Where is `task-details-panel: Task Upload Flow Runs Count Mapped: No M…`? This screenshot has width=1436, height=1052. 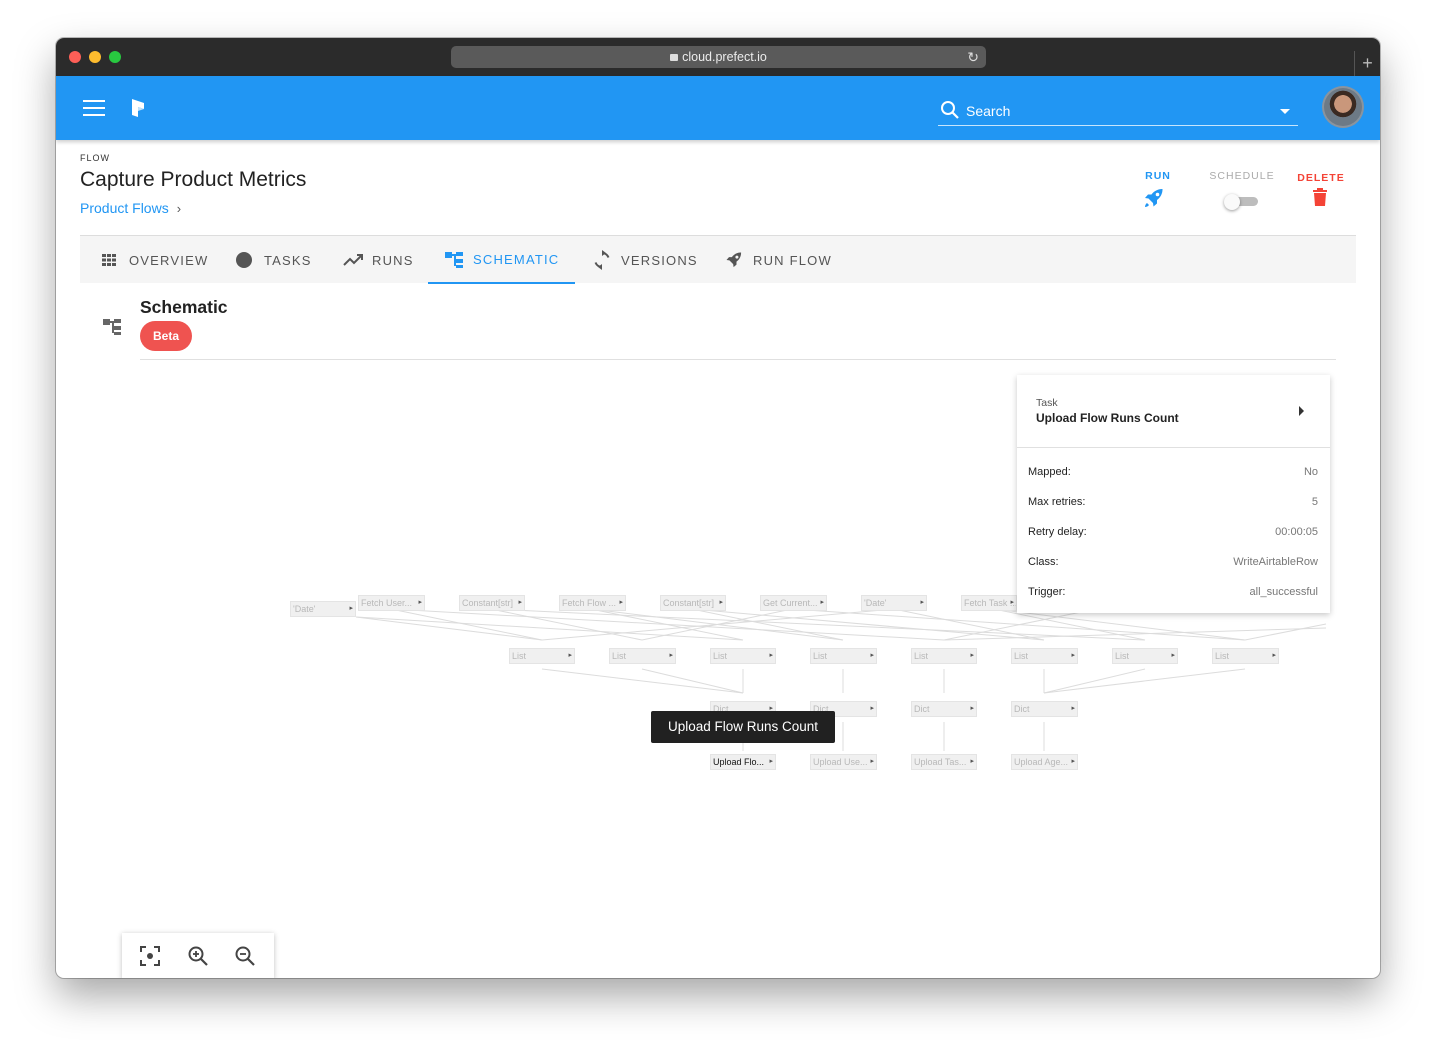
task-details-panel: Task Upload Flow Runs Count Mapped: No M… is located at coordinates (1173, 494).